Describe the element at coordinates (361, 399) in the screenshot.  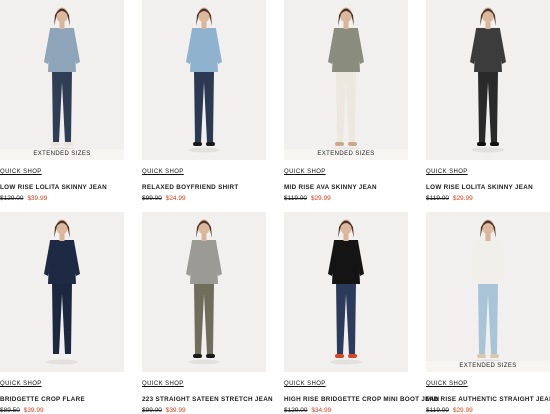
I see `product-name: HIGH RISE BRIDGETTE CROP MINI BOOT JEAN` at that location.